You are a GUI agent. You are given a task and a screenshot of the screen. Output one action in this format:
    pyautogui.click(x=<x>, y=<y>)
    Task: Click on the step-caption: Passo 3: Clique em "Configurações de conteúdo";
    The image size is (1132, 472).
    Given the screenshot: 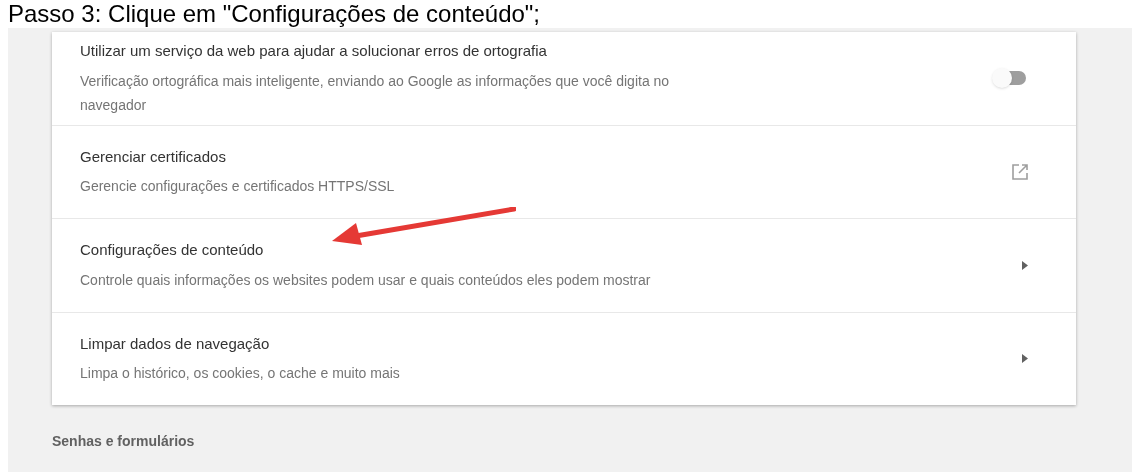 What is the action you would take?
    pyautogui.click(x=274, y=14)
    